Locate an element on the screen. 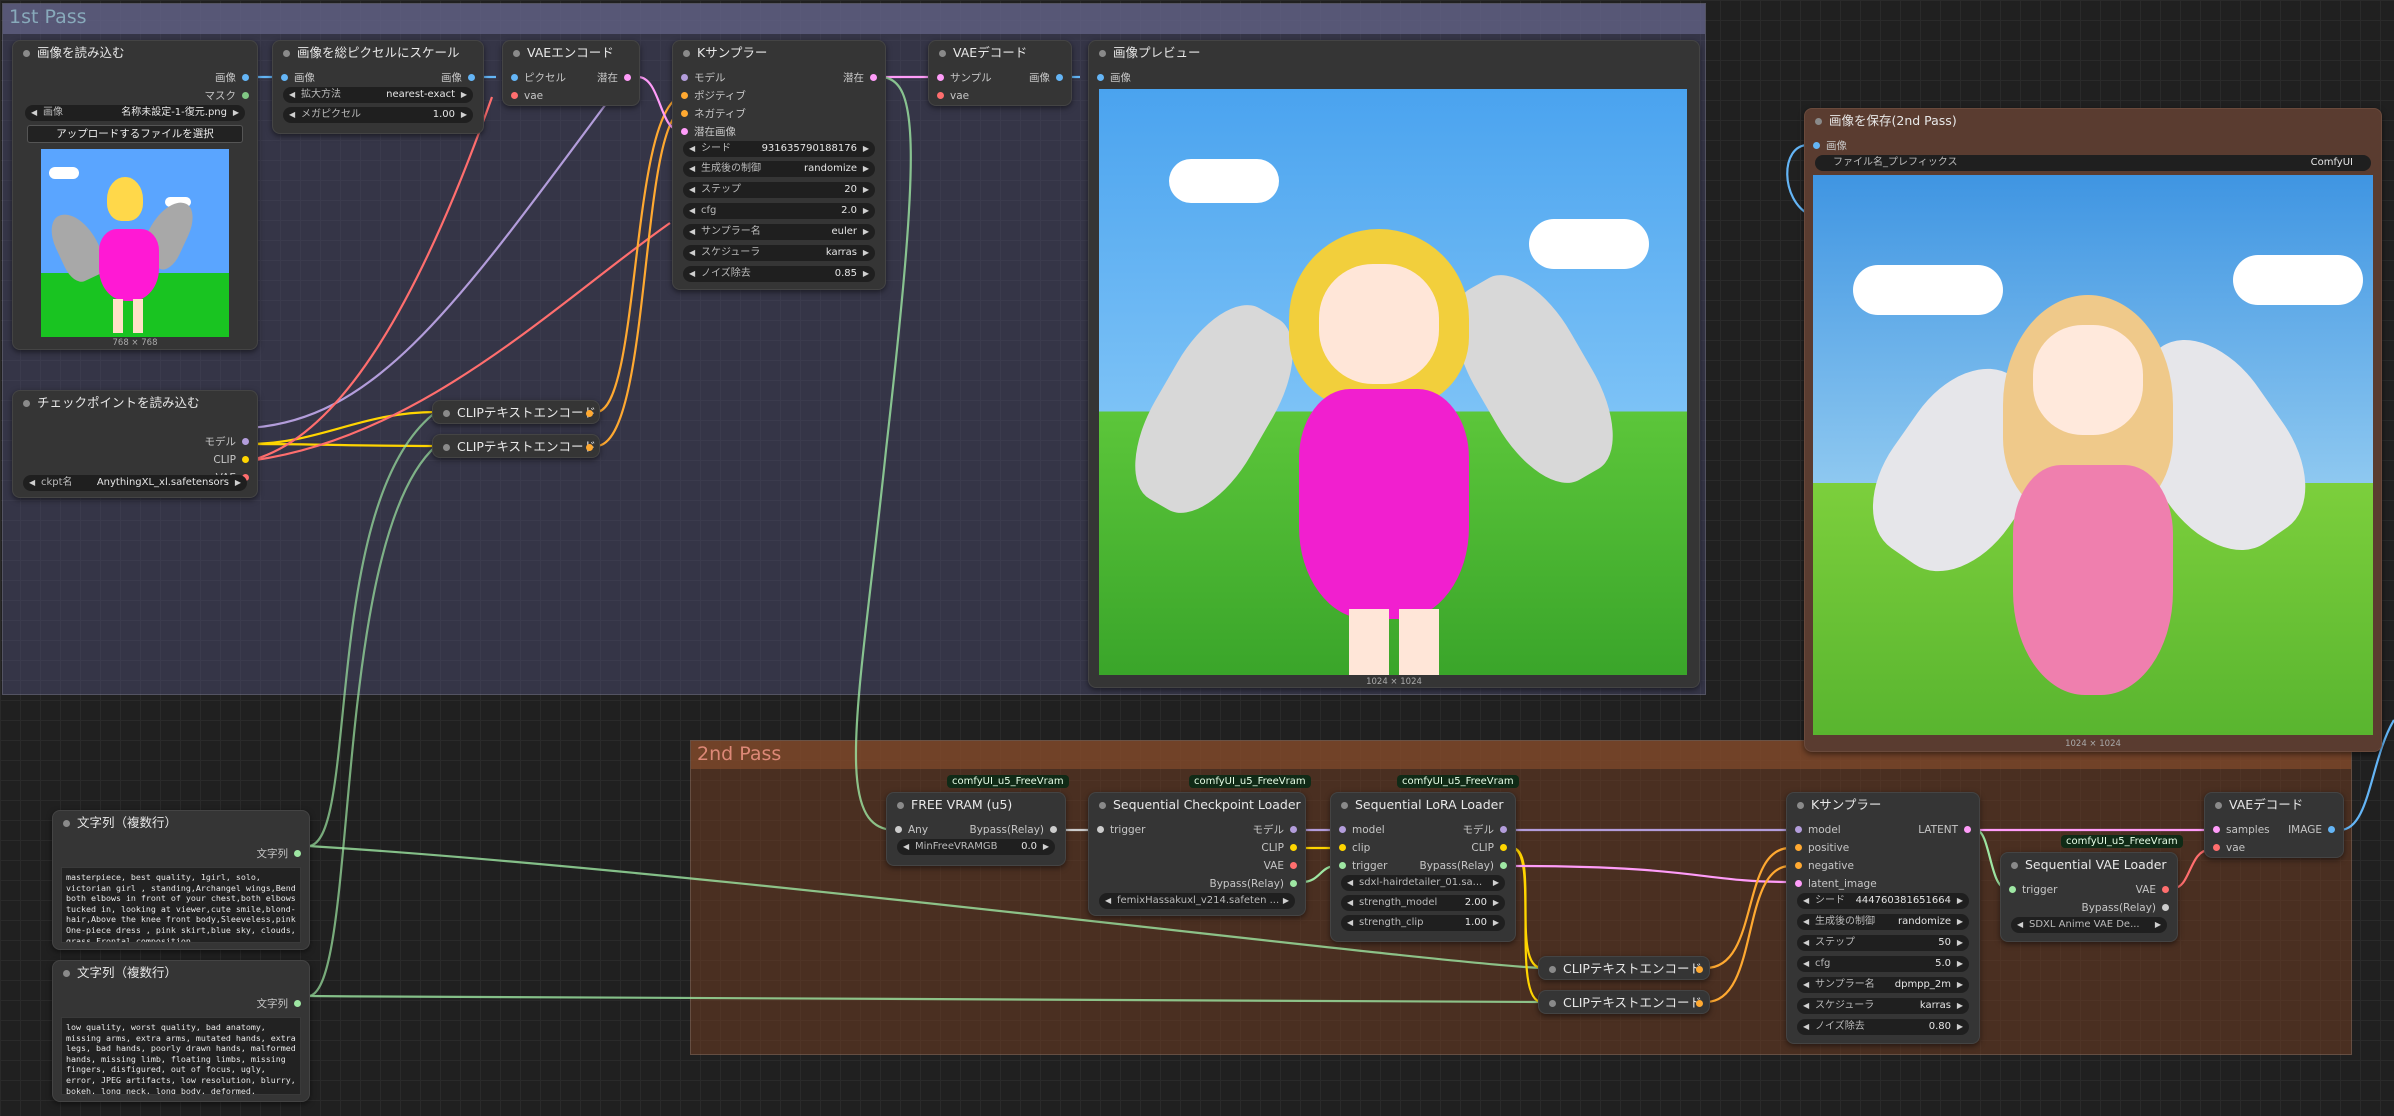  lora-select: ◀ sdxl-hairdetailer_01.sa... ▶ is located at coordinates (1423, 883).